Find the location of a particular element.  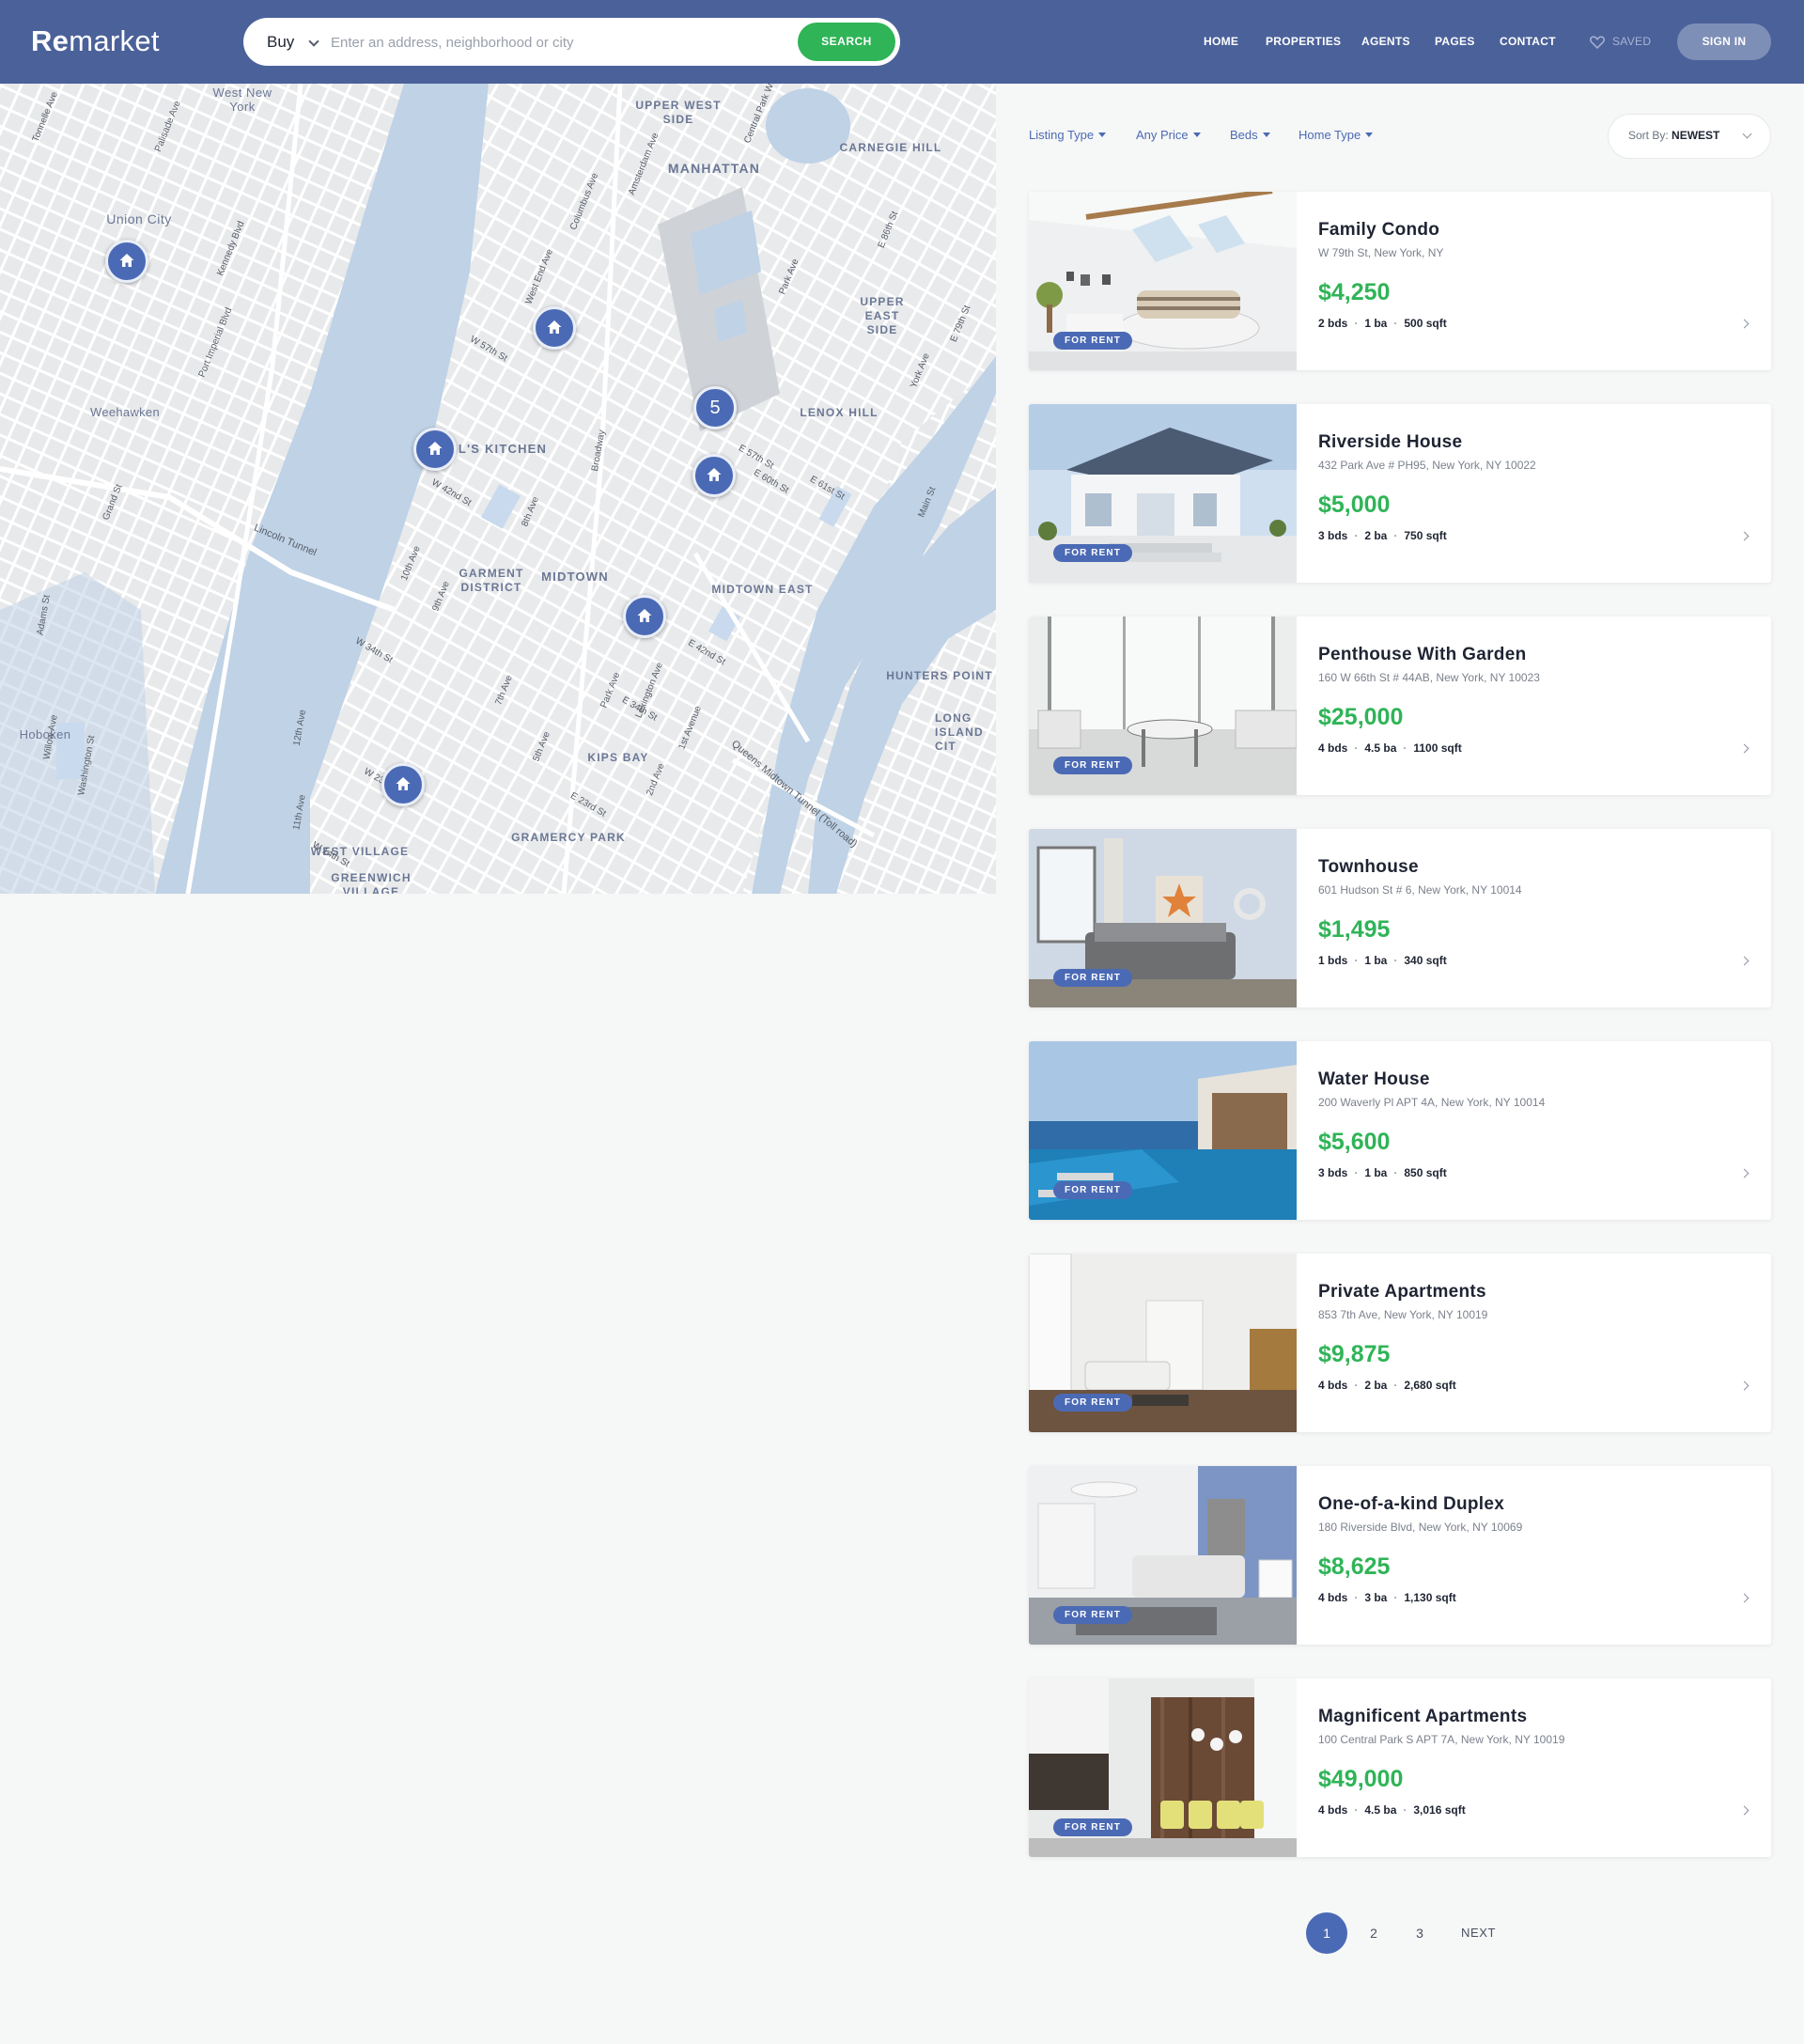

listing-title: Penthouse With Garden is located at coordinates (1422, 655).